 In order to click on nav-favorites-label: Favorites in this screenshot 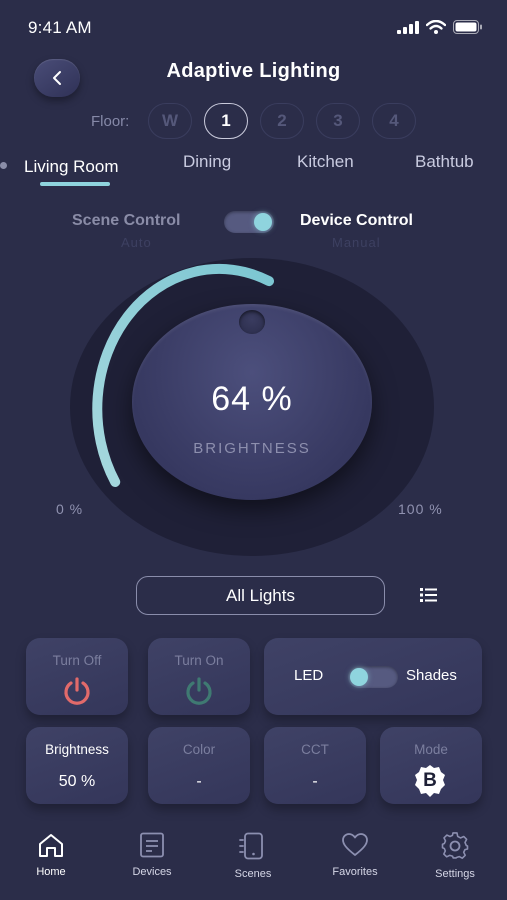, I will do `click(355, 872)`.